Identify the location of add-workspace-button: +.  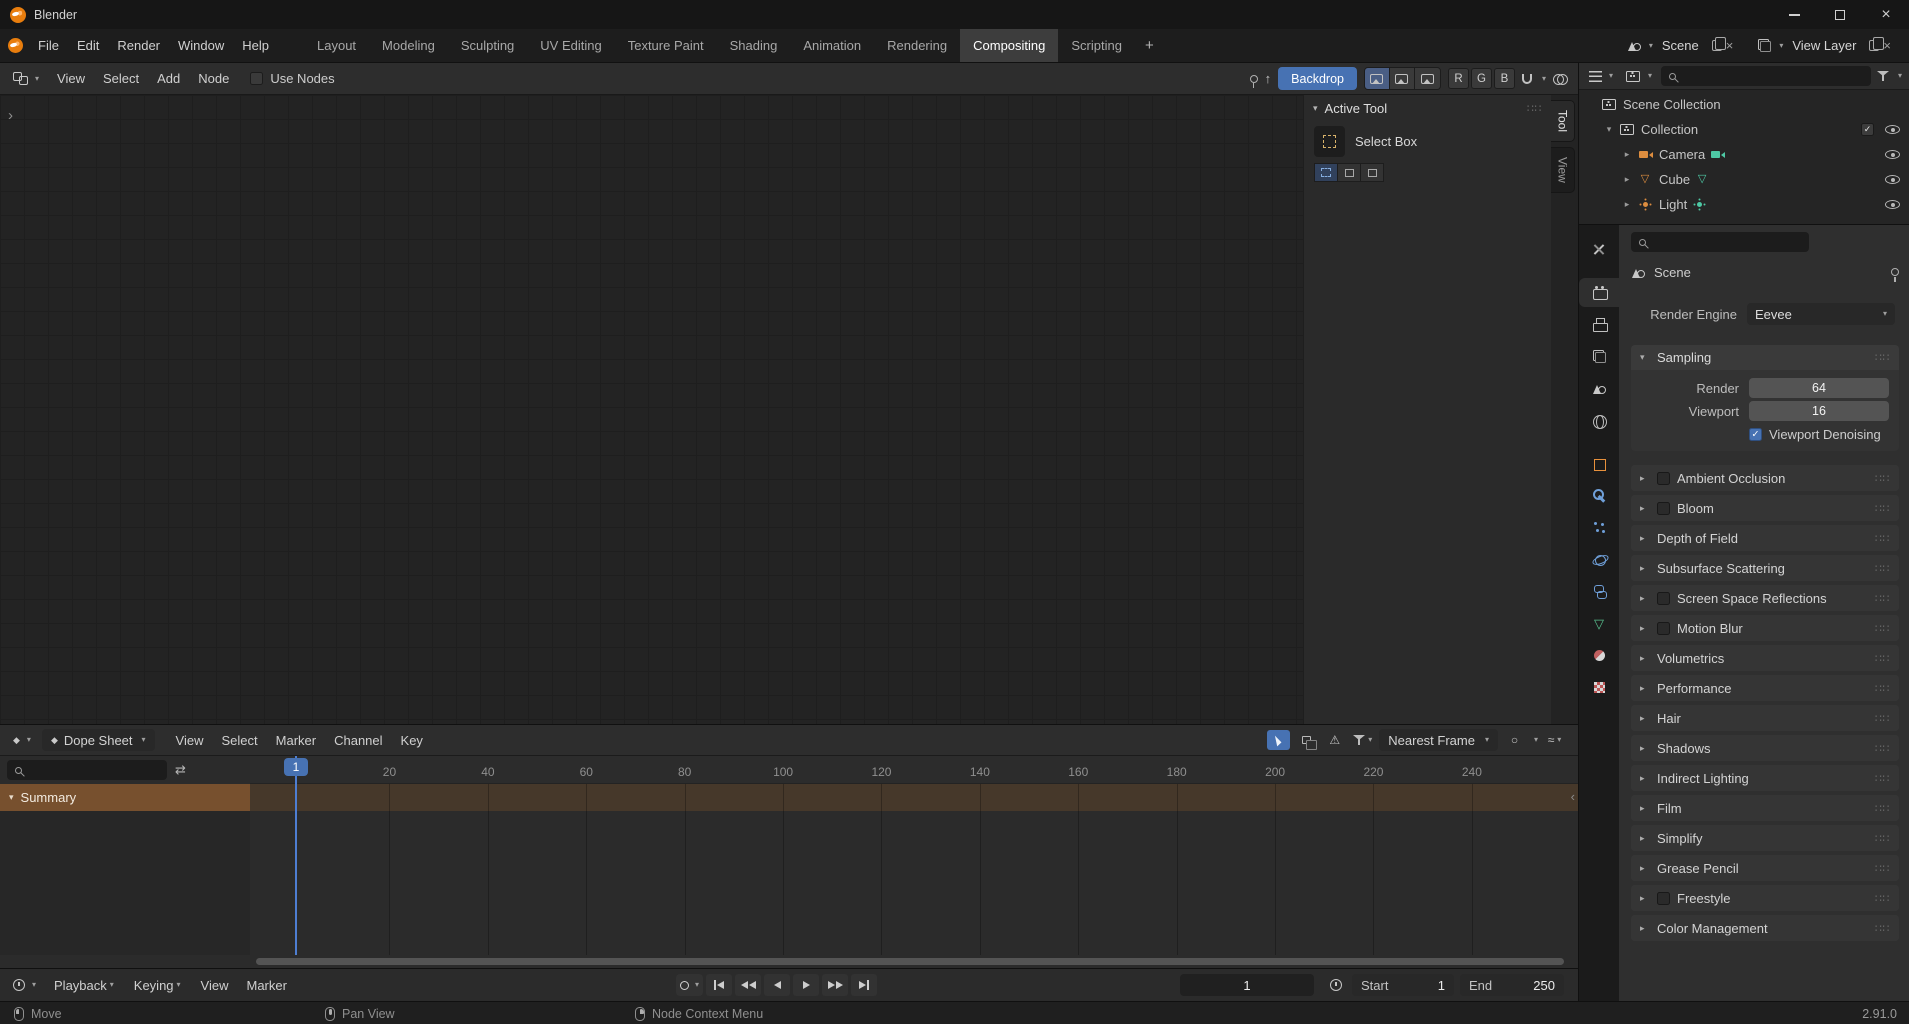
(1149, 45).